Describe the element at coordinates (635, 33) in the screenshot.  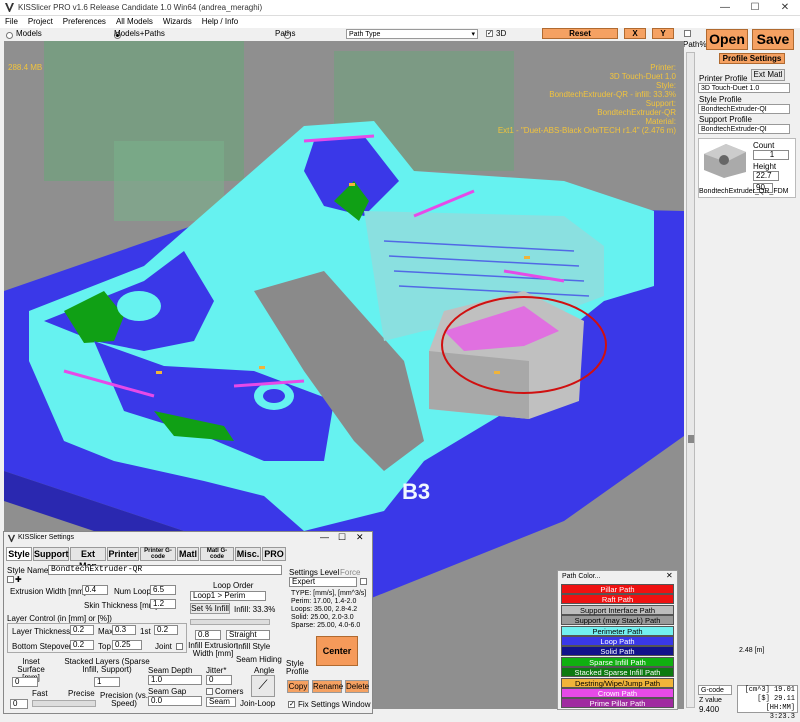
I see `x-button: X` at that location.